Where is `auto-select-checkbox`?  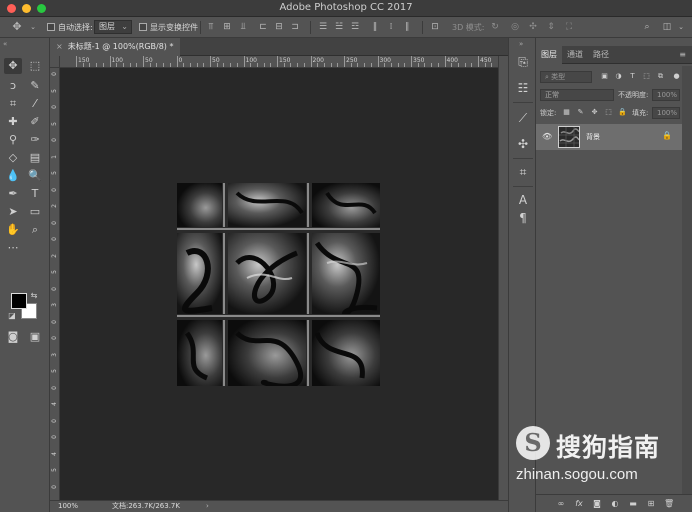
auto-select-checkbox is located at coordinates (51, 27).